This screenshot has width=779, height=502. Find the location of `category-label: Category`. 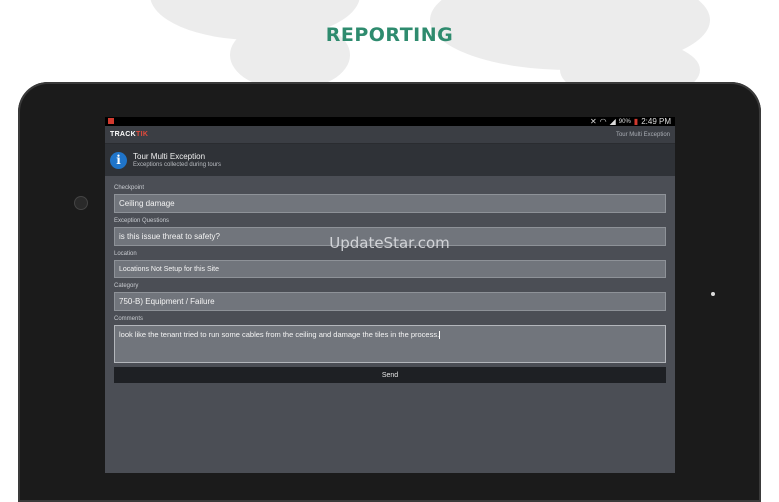

category-label: Category is located at coordinates (126, 286).